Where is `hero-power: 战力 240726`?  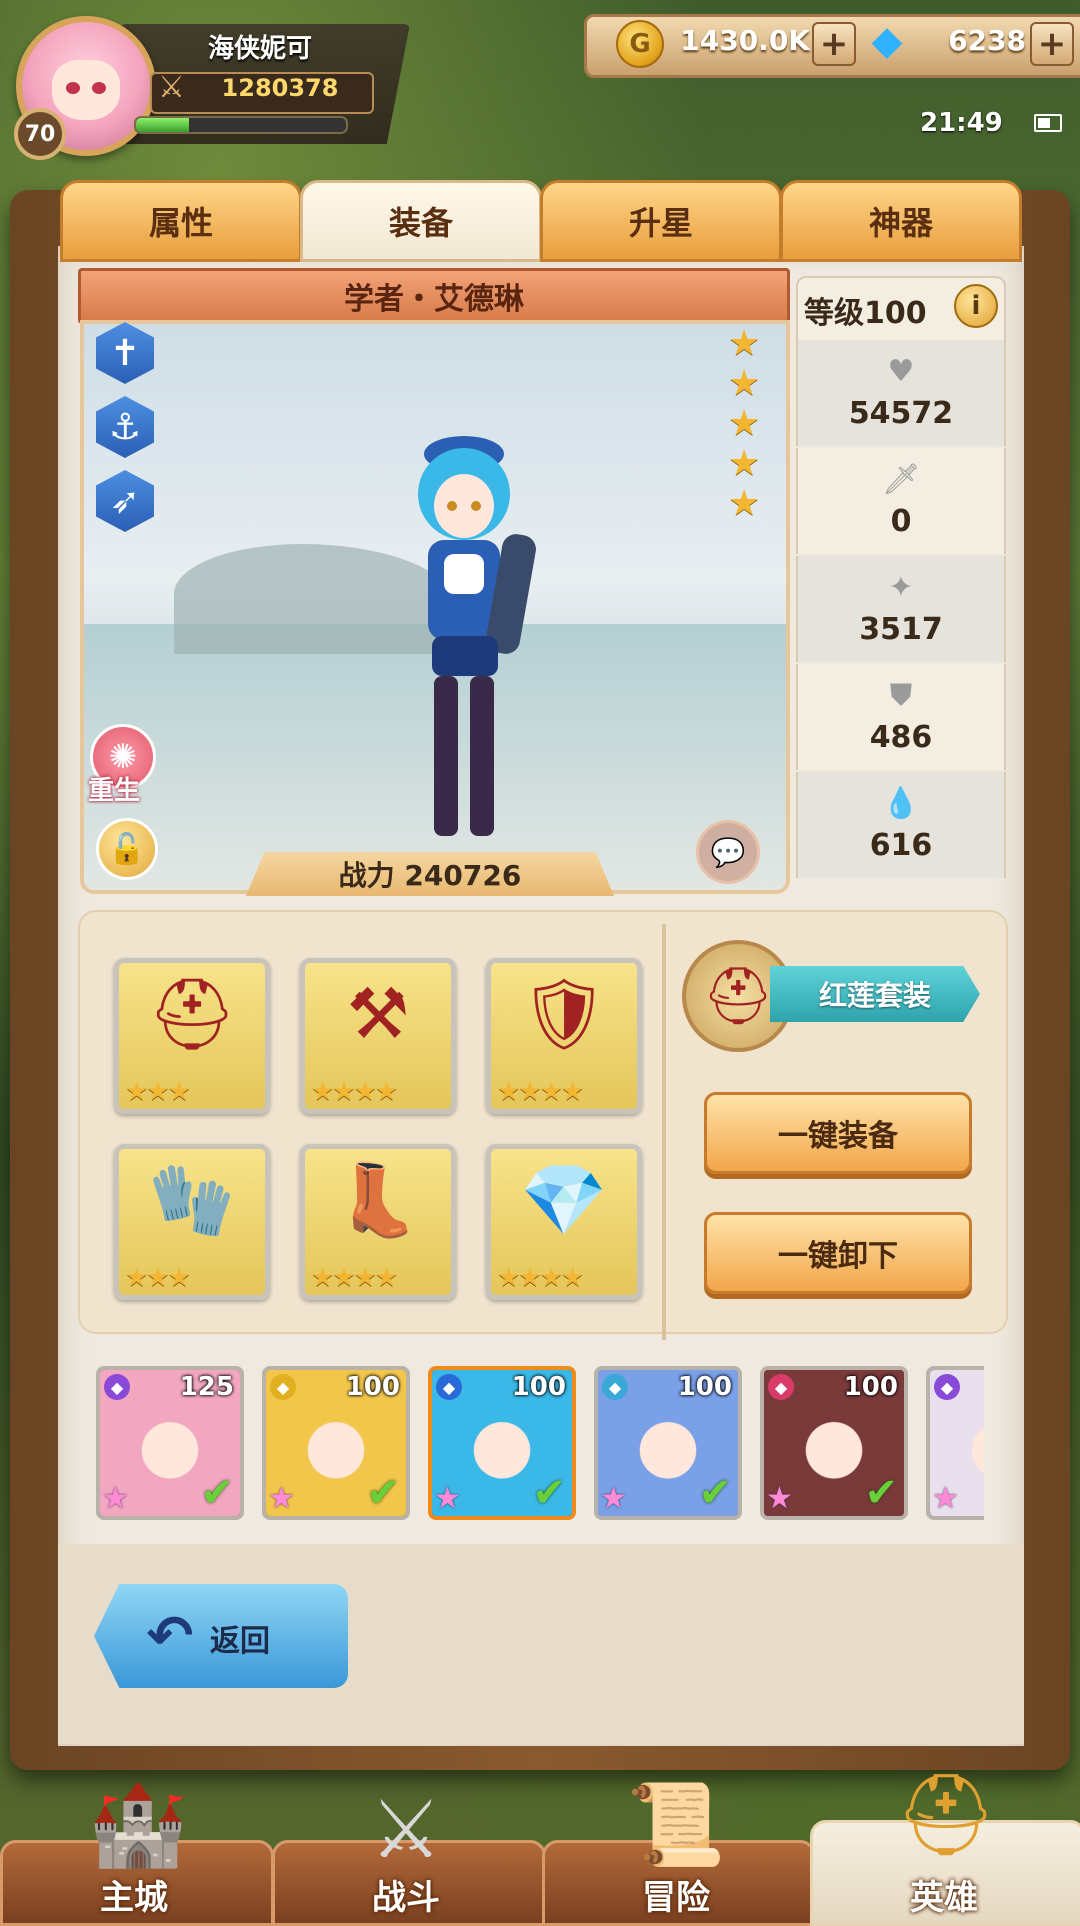
hero-power: 战力 240726 is located at coordinates (430, 874).